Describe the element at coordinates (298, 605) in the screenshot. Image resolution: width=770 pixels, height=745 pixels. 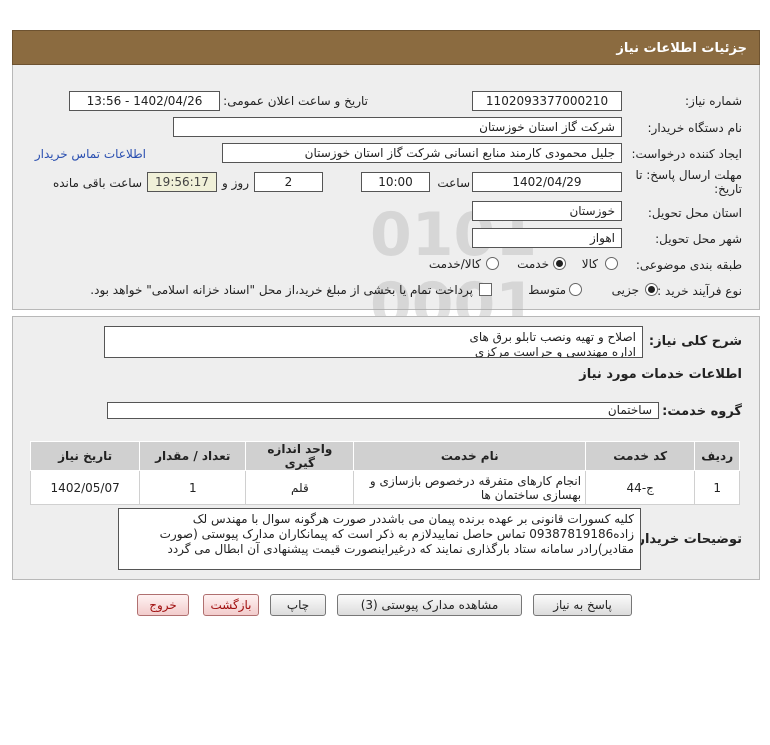
I see `print-button: چاپ` at that location.